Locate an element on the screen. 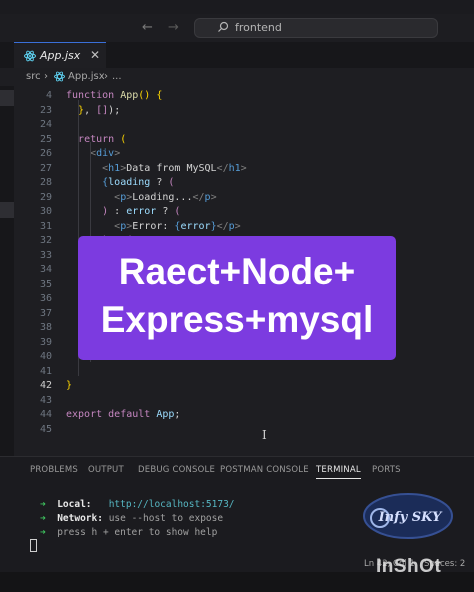 The height and width of the screenshot is (592, 474). line-number: 38 is located at coordinates (45, 327).